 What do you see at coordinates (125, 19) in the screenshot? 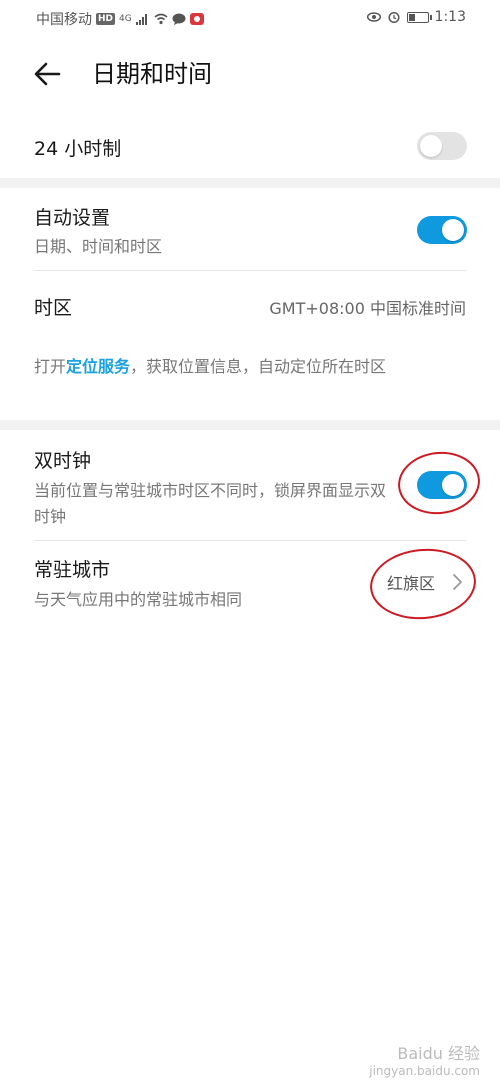
I see `network-type: 4G` at bounding box center [125, 19].